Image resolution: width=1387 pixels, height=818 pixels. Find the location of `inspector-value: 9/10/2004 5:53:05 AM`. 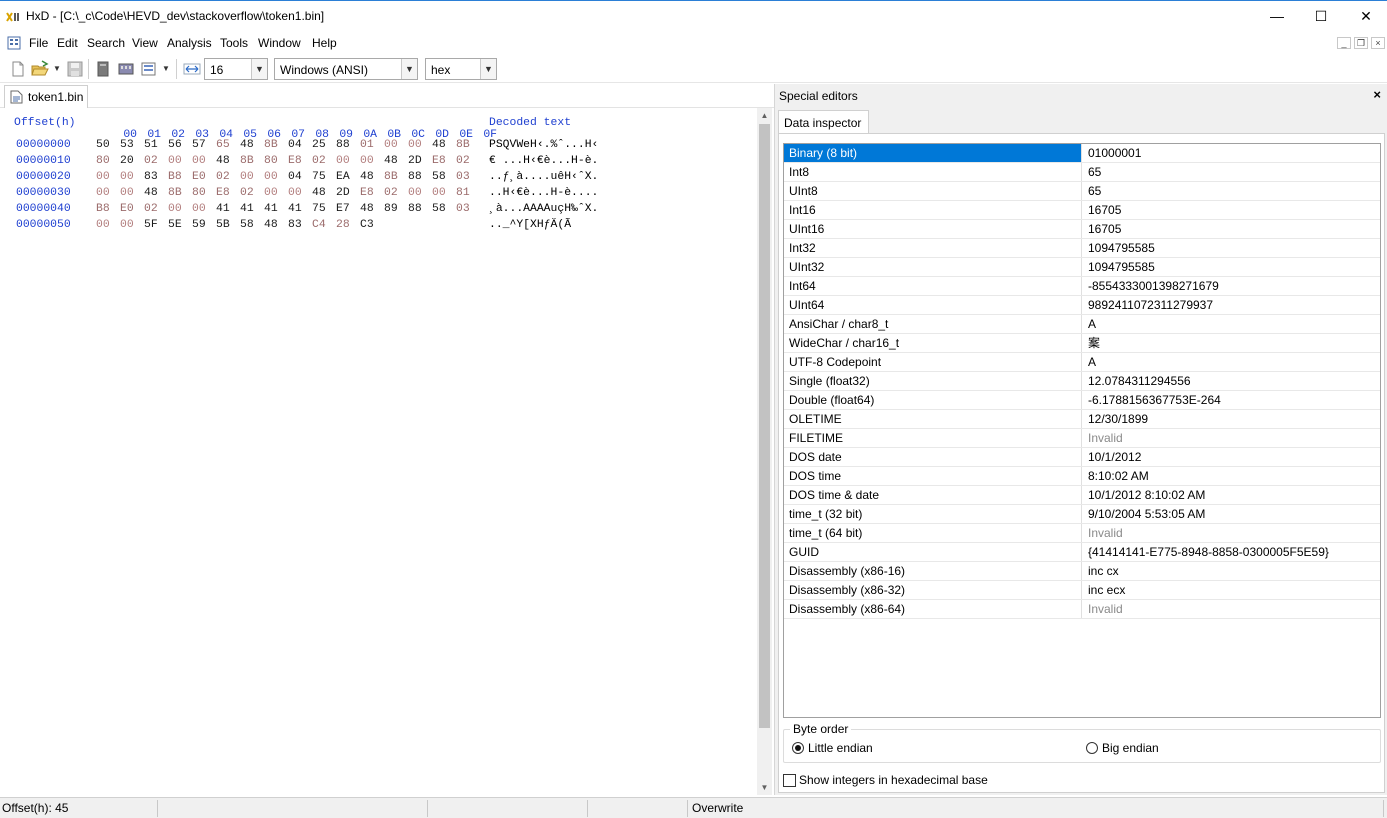

inspector-value: 9/10/2004 5:53:05 AM is located at coordinates (1231, 514).